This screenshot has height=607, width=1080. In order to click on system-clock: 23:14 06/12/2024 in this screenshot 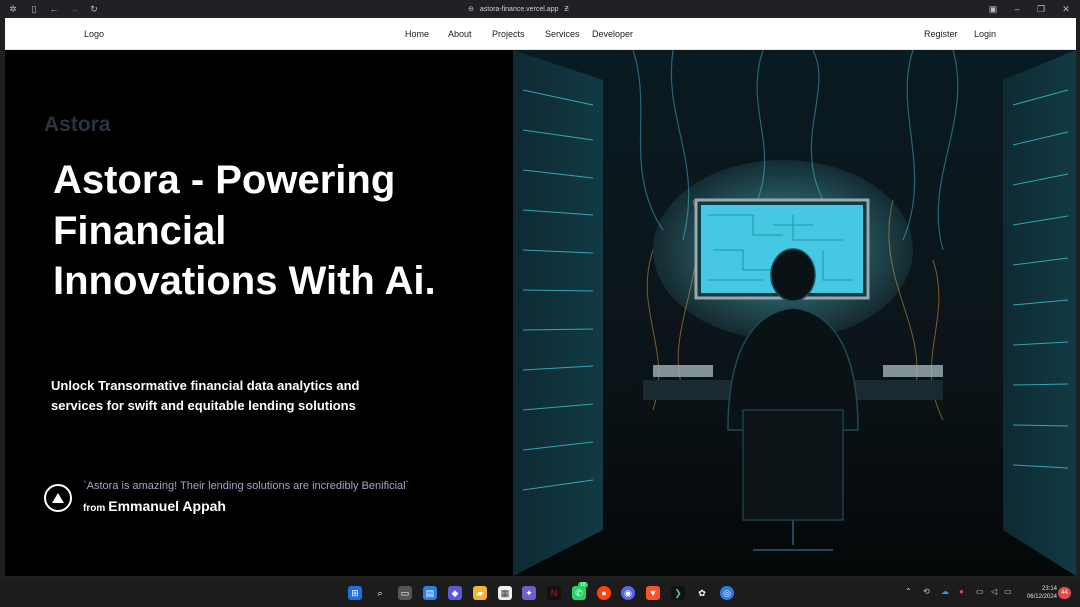, I will do `click(1039, 593)`.